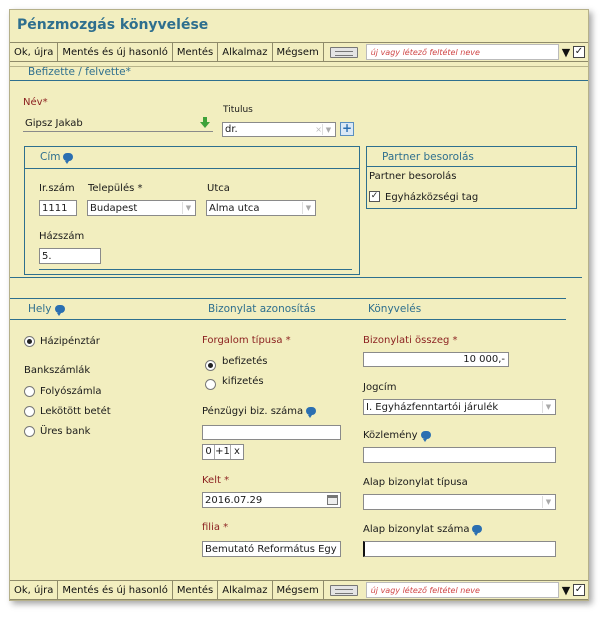 The width and height of the screenshot is (608, 620). Describe the element at coordinates (79, 72) in the screenshot. I see `paid-section-title: Befizette / felvette*` at that location.